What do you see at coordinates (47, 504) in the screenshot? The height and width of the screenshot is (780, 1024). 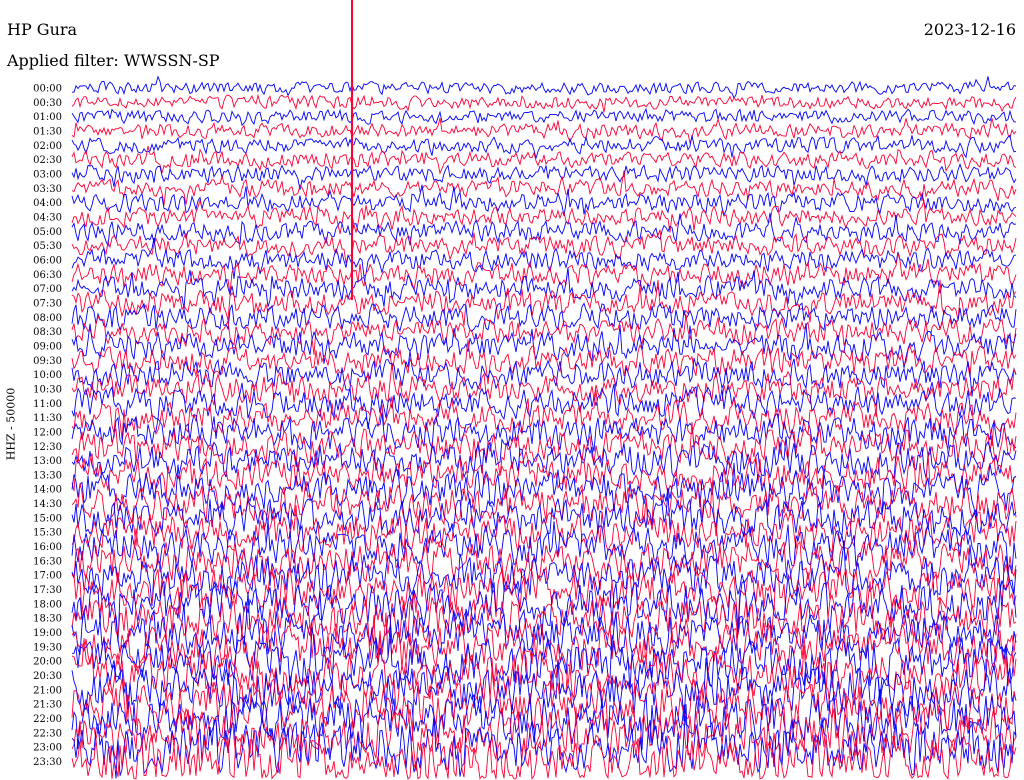 I see `row-label: 14:30` at bounding box center [47, 504].